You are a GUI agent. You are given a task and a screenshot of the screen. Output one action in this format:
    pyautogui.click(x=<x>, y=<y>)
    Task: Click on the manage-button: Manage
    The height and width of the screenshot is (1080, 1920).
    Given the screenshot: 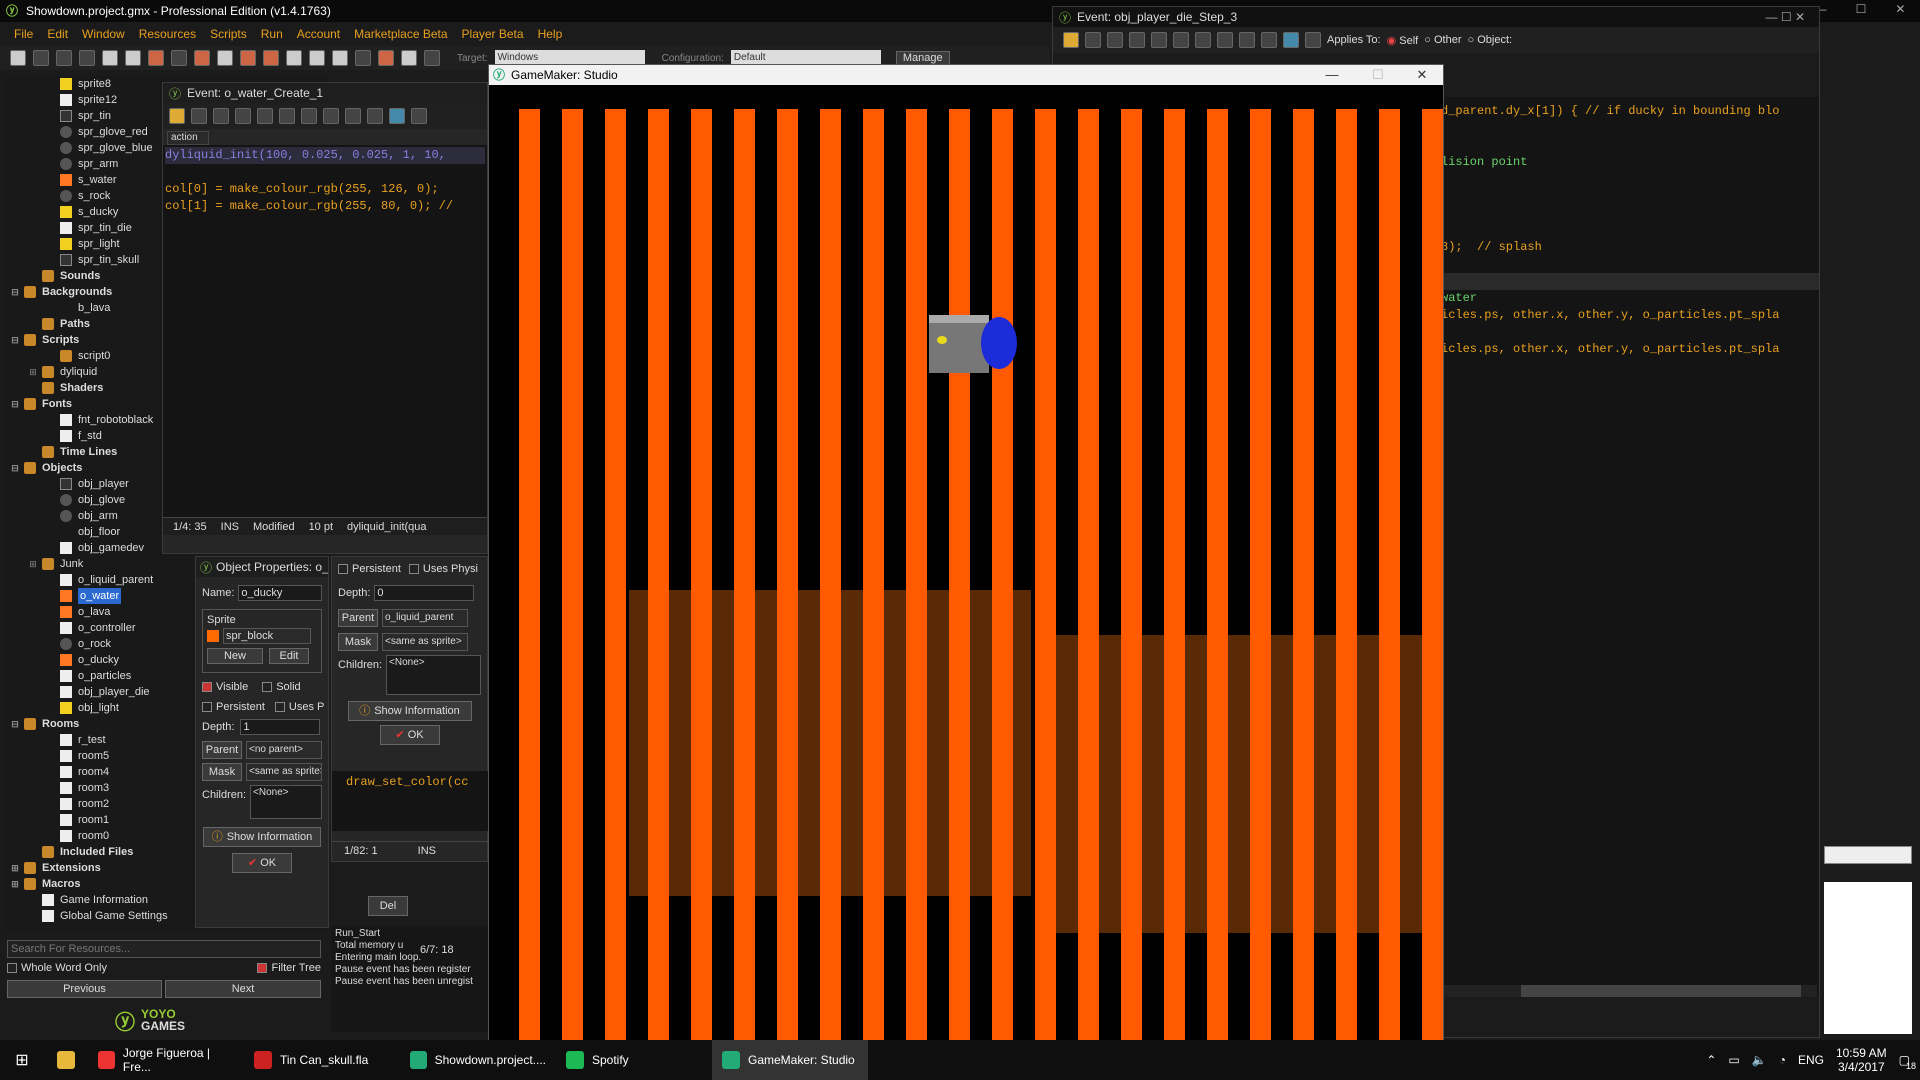 What is the action you would take?
    pyautogui.click(x=922, y=58)
    